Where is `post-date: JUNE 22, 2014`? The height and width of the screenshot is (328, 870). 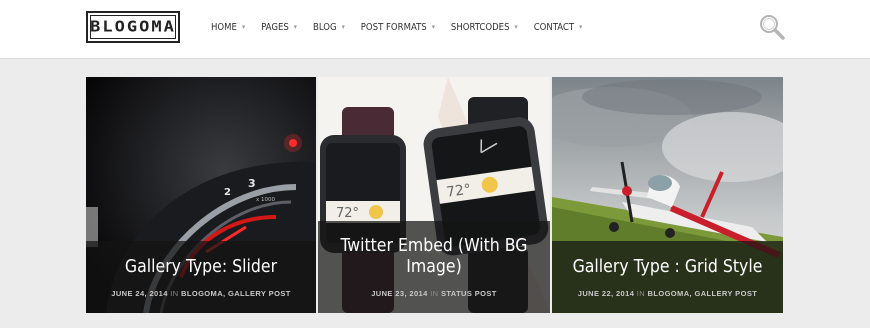
post-date: JUNE 22, 2014 is located at coordinates (606, 293).